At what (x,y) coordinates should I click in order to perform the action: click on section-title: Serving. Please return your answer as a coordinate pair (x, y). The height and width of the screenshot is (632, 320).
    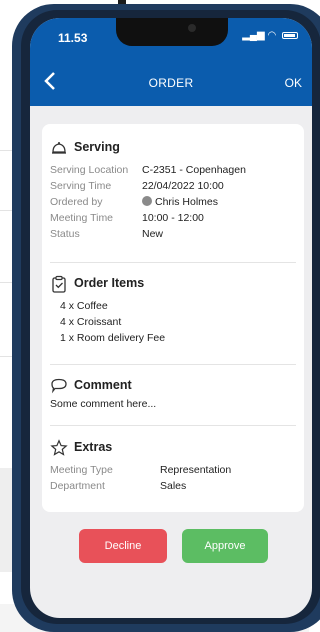
    Looking at the image, I should click on (97, 147).